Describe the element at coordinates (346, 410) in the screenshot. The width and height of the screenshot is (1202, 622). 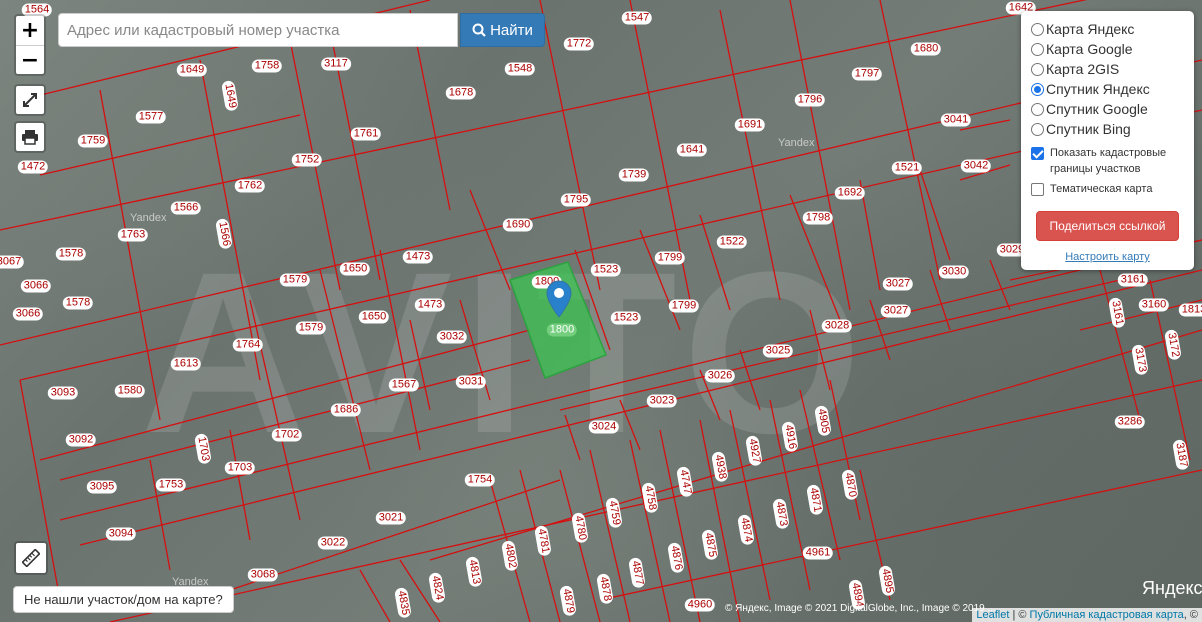
I see `parcel-label: 1686` at that location.